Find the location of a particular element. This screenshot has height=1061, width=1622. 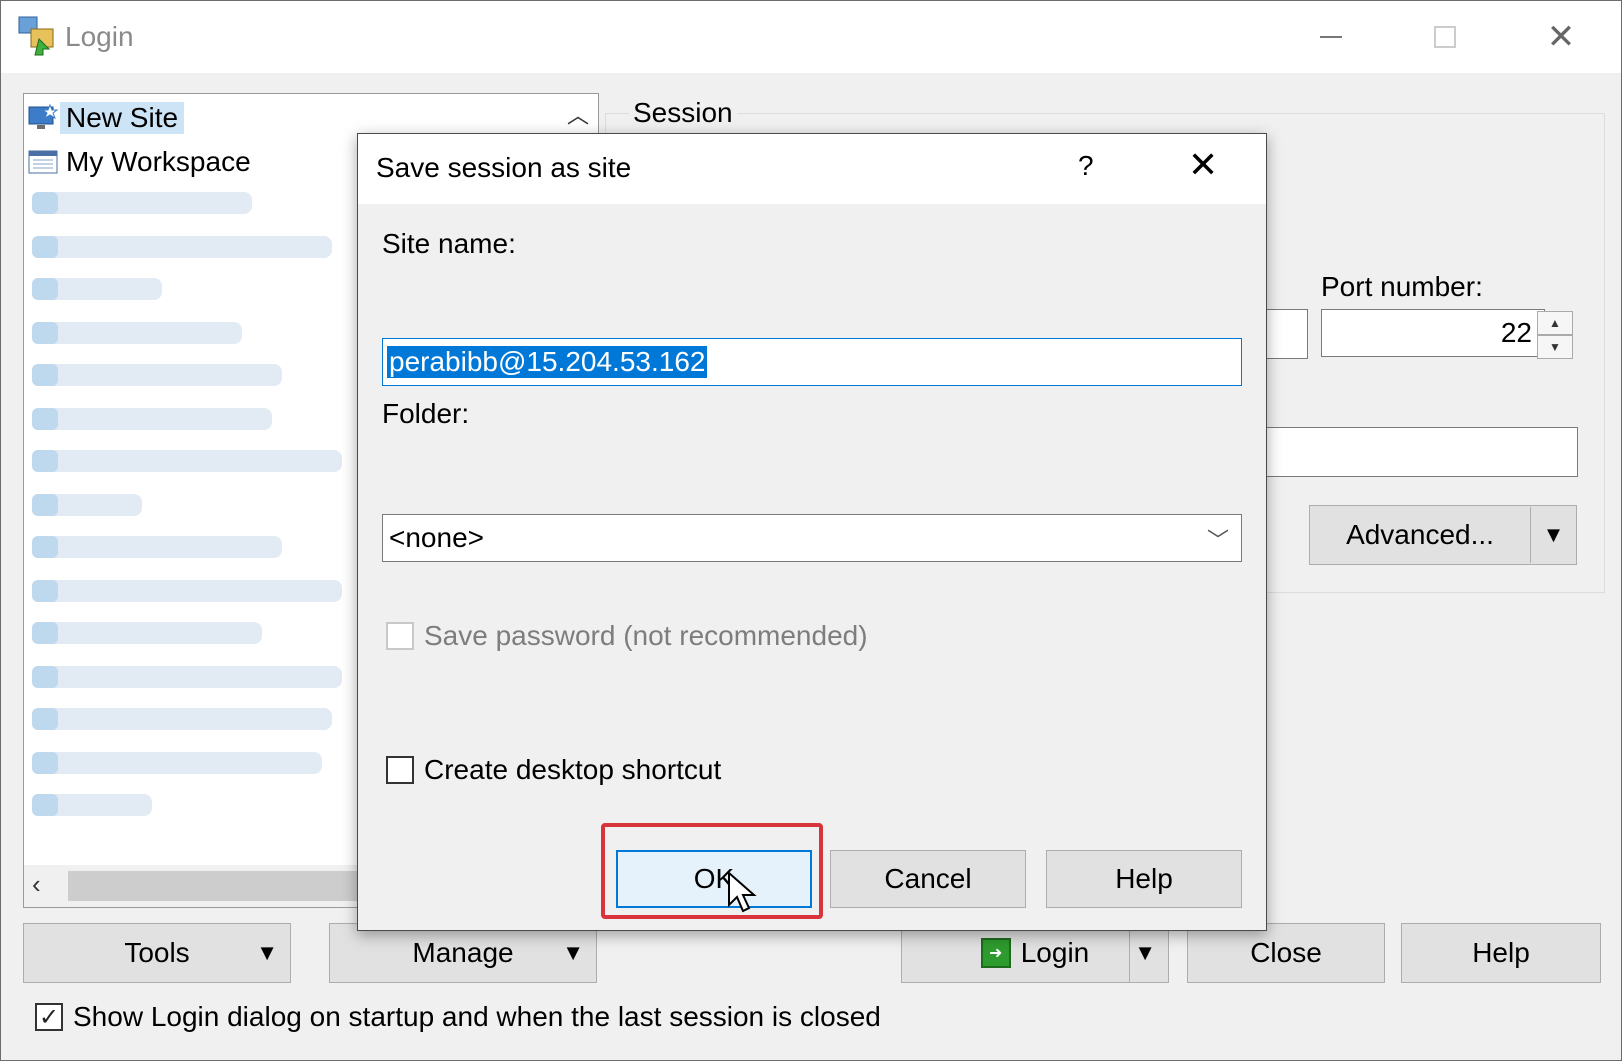

save-password-checkbox: Save password (not recommended) is located at coordinates (627, 636).